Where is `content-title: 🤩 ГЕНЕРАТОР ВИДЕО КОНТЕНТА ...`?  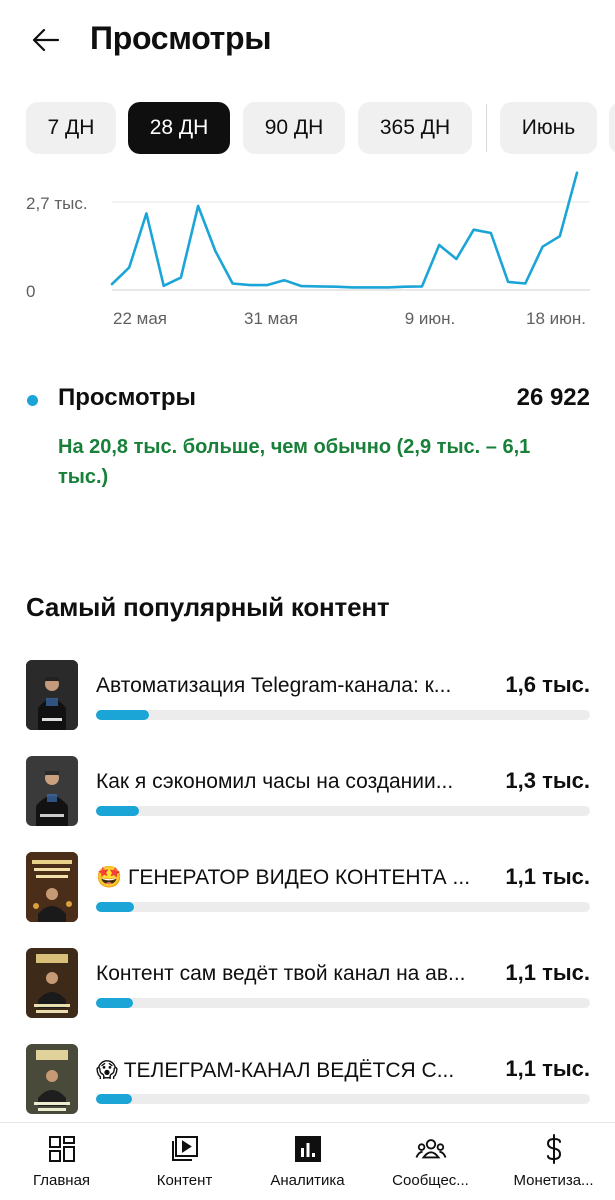 content-title: 🤩 ГЕНЕРАТОР ВИДЕО КОНТЕНТА ... is located at coordinates (283, 877).